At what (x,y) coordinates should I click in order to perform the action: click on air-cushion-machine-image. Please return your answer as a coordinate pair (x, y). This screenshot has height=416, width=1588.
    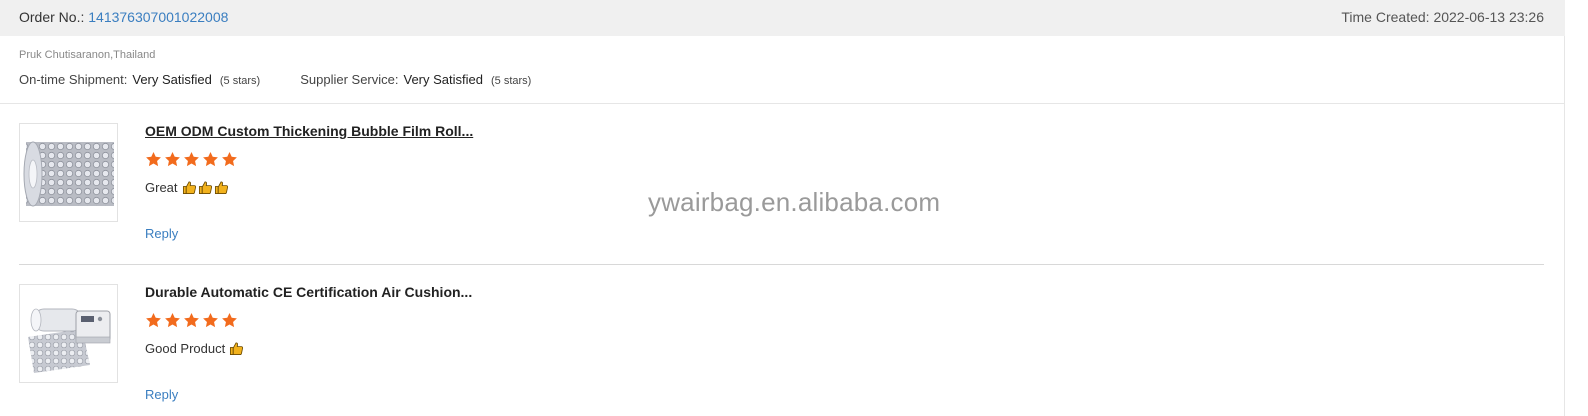
    Looking at the image, I should click on (68, 333).